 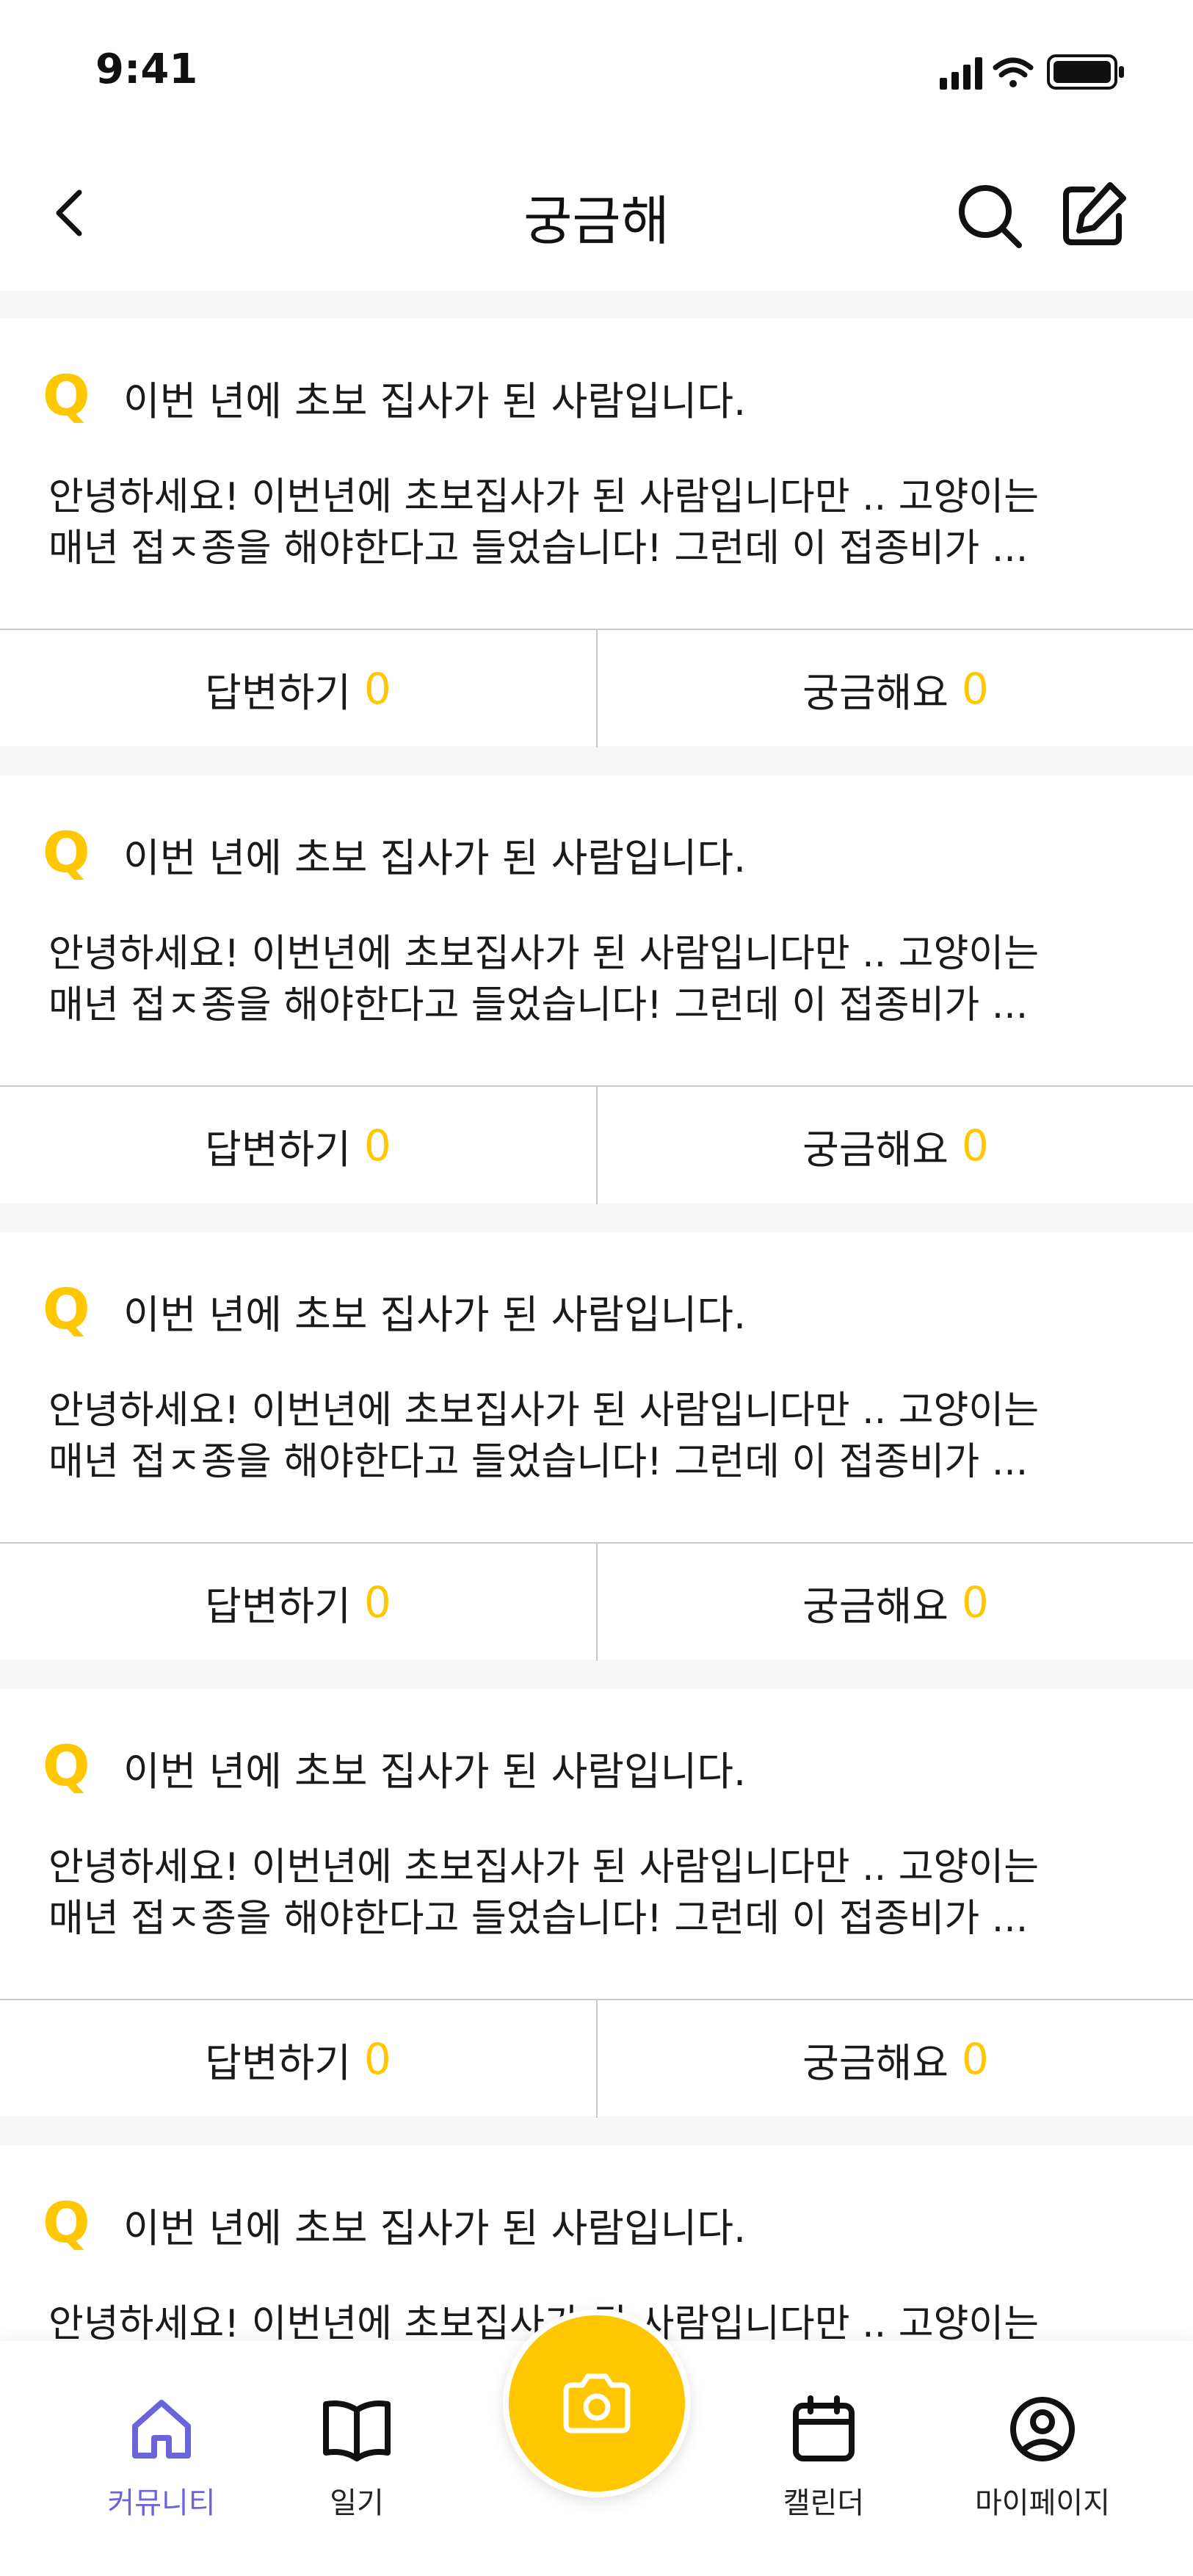 I want to click on search-button, so click(x=989, y=216).